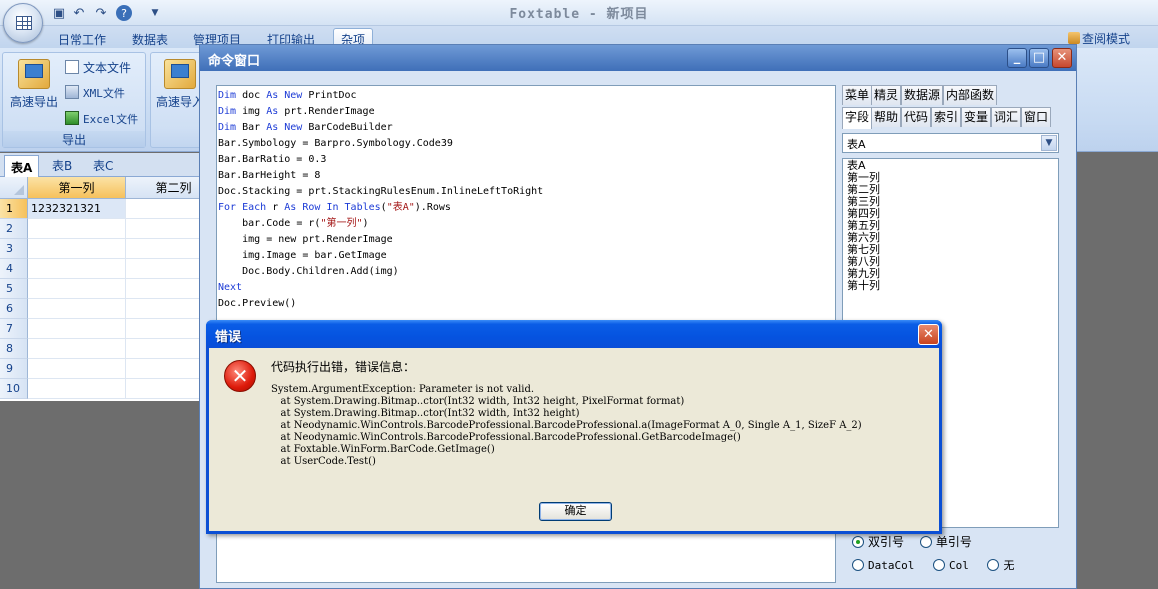 The width and height of the screenshot is (1158, 589). I want to click on import-icon, so click(180, 74).